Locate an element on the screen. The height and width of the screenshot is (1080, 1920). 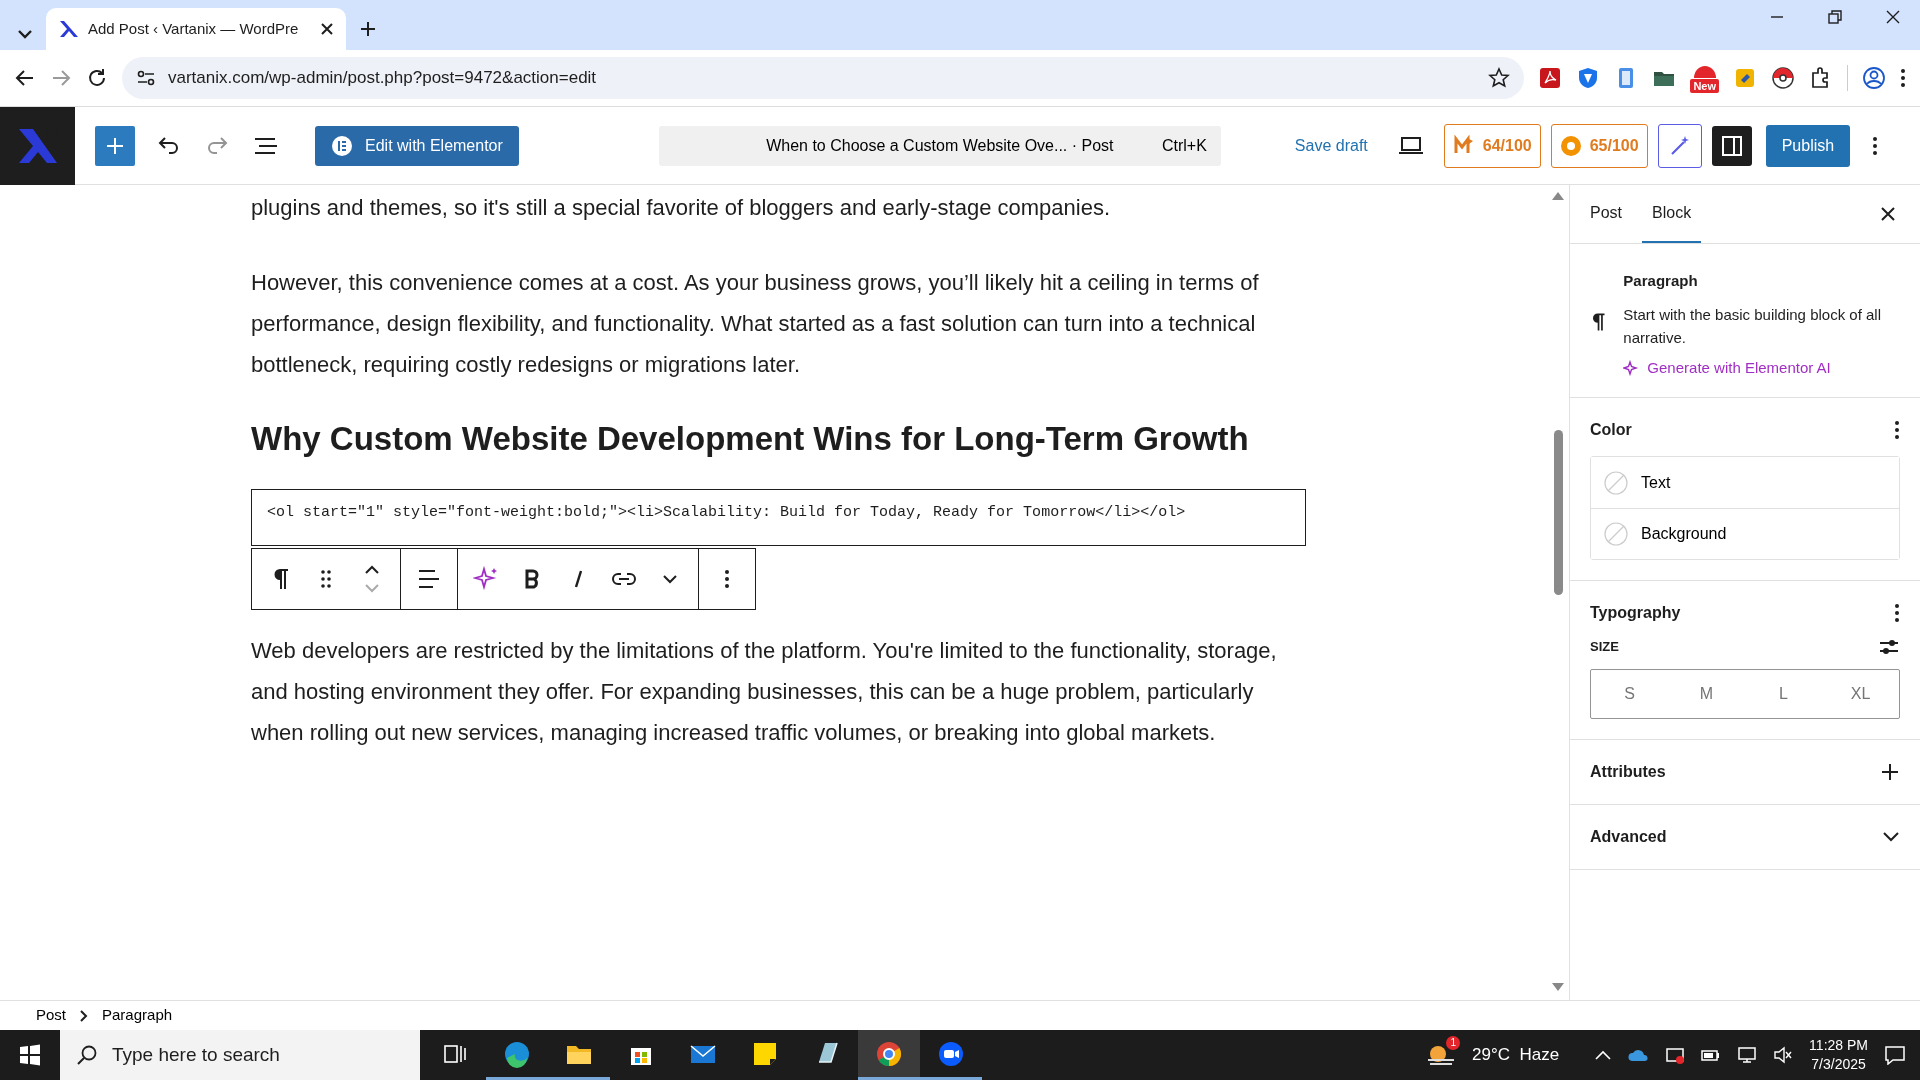
code-block: <ol start="1" style="font-weight:bold;"><li>Scalability: Build for Today, Ready for Tomorrow</li></ol> is located at coordinates (778, 517).